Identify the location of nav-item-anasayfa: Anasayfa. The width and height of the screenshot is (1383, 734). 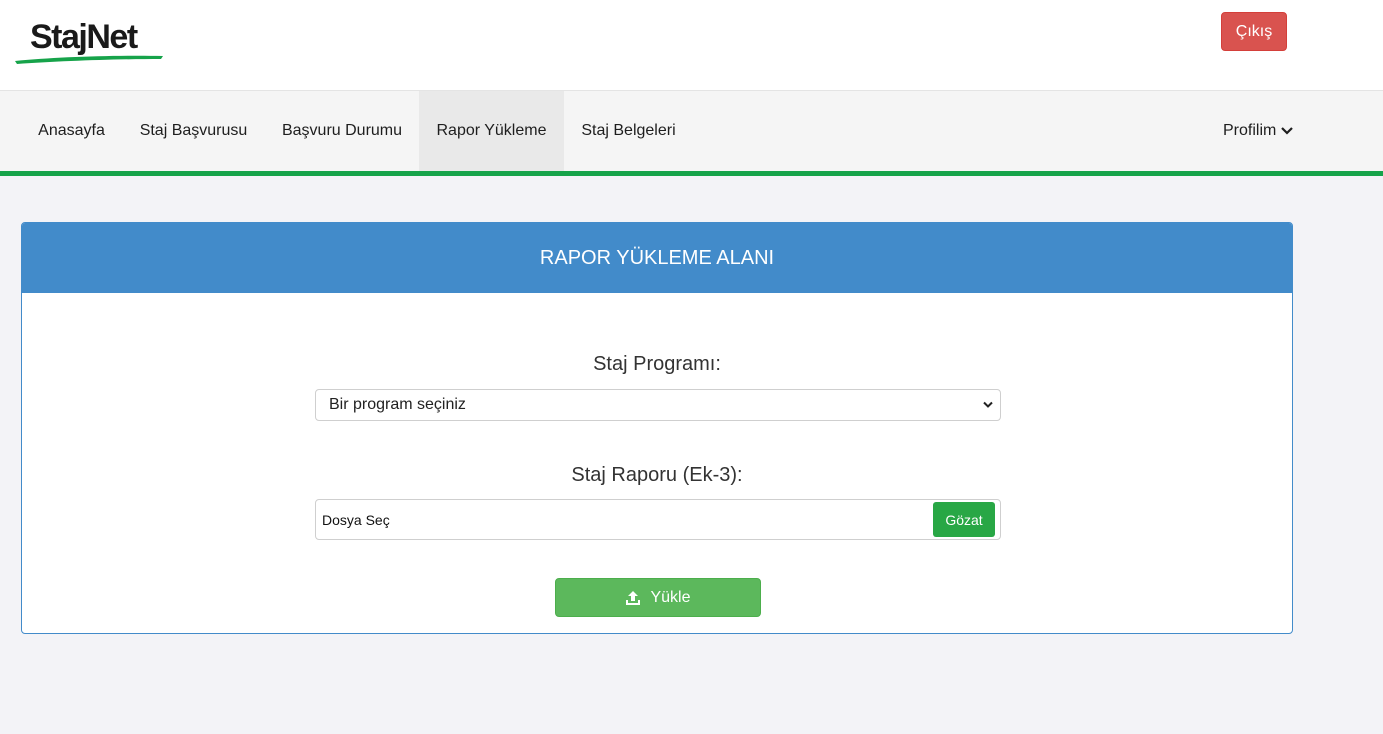
(71, 131).